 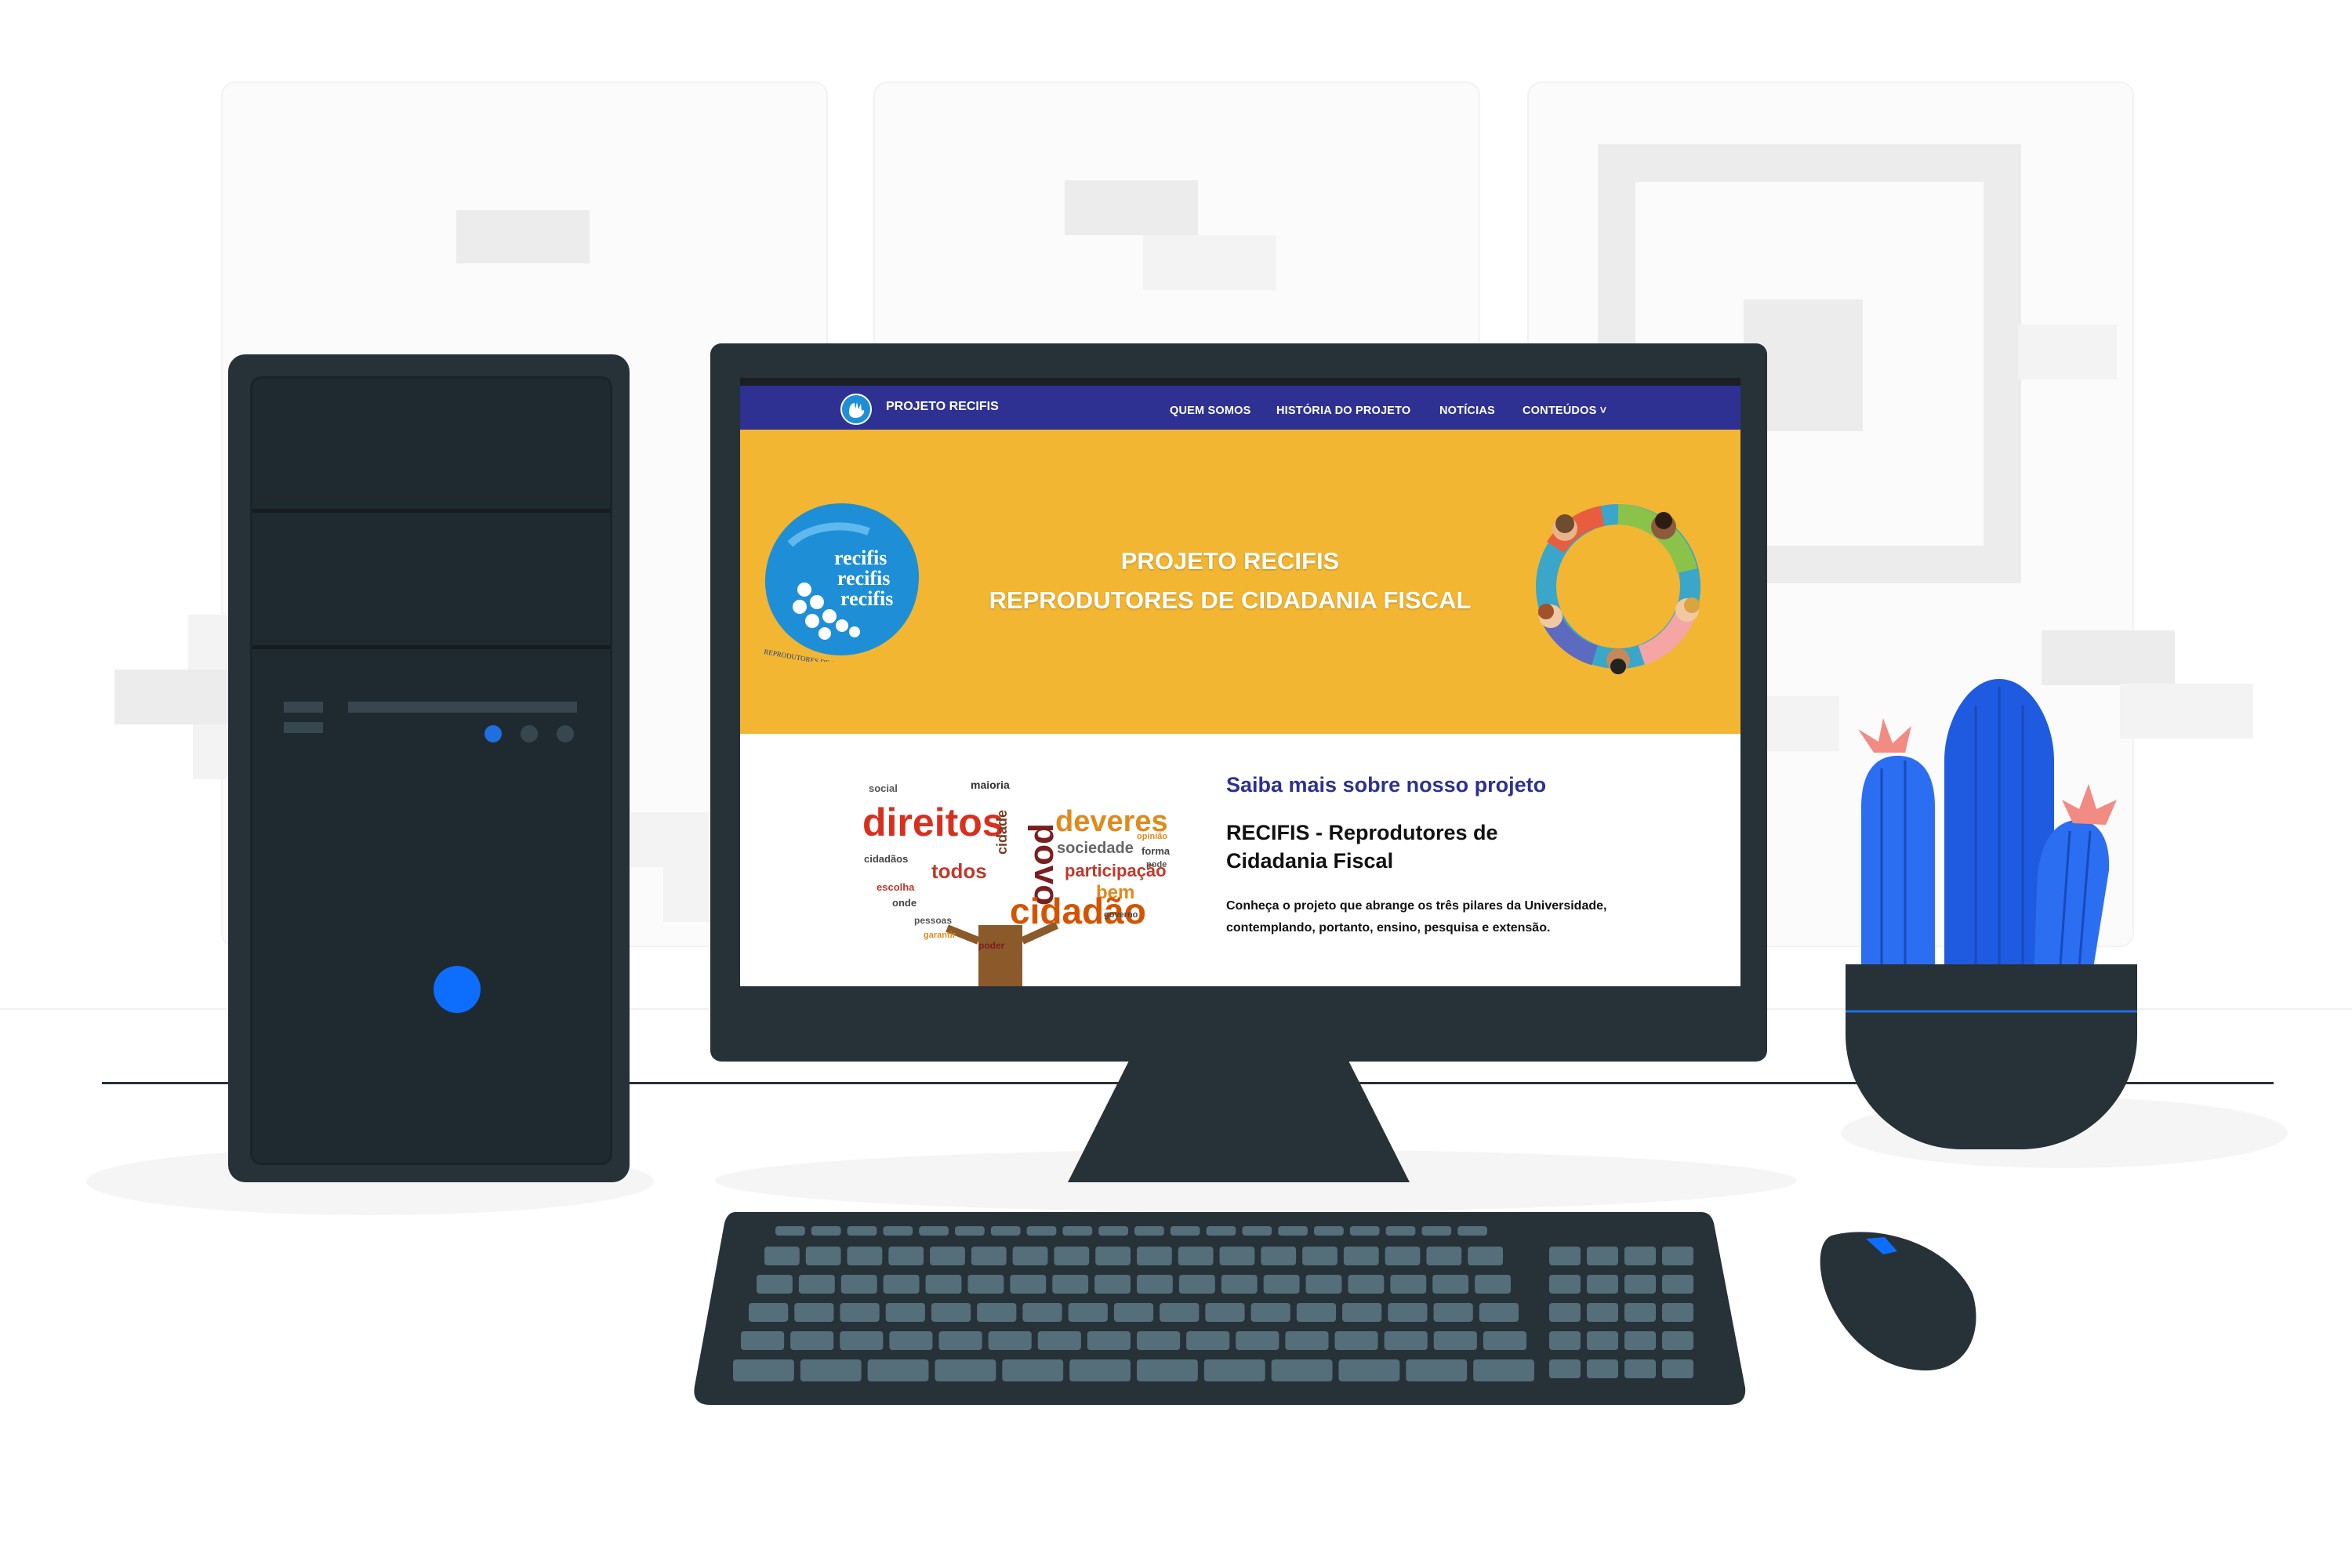 I want to click on power-button, so click(x=457, y=989).